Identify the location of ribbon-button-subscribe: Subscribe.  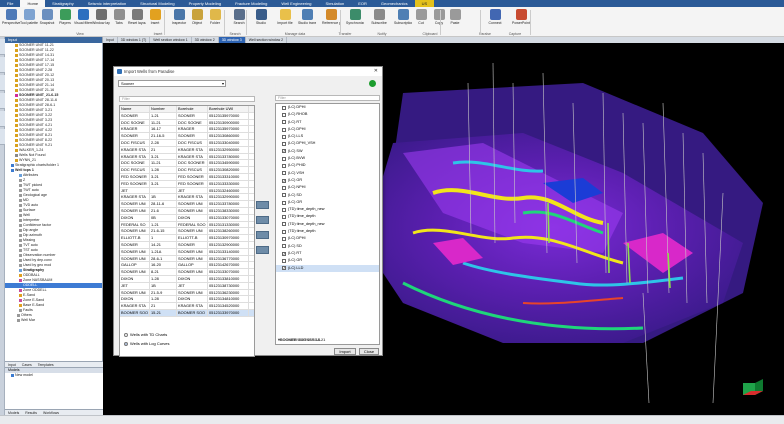
(379, 21).